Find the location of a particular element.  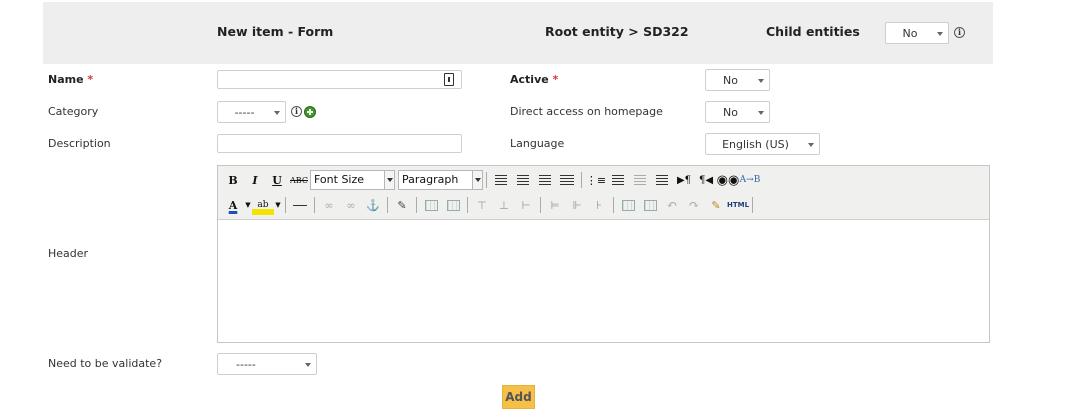

italic-button: I is located at coordinates (255, 180).